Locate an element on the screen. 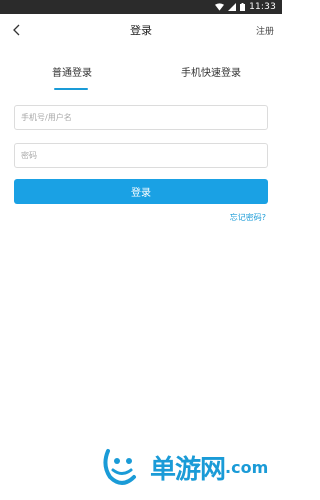 The height and width of the screenshot is (500, 320). login-button: 登录 is located at coordinates (141, 191).